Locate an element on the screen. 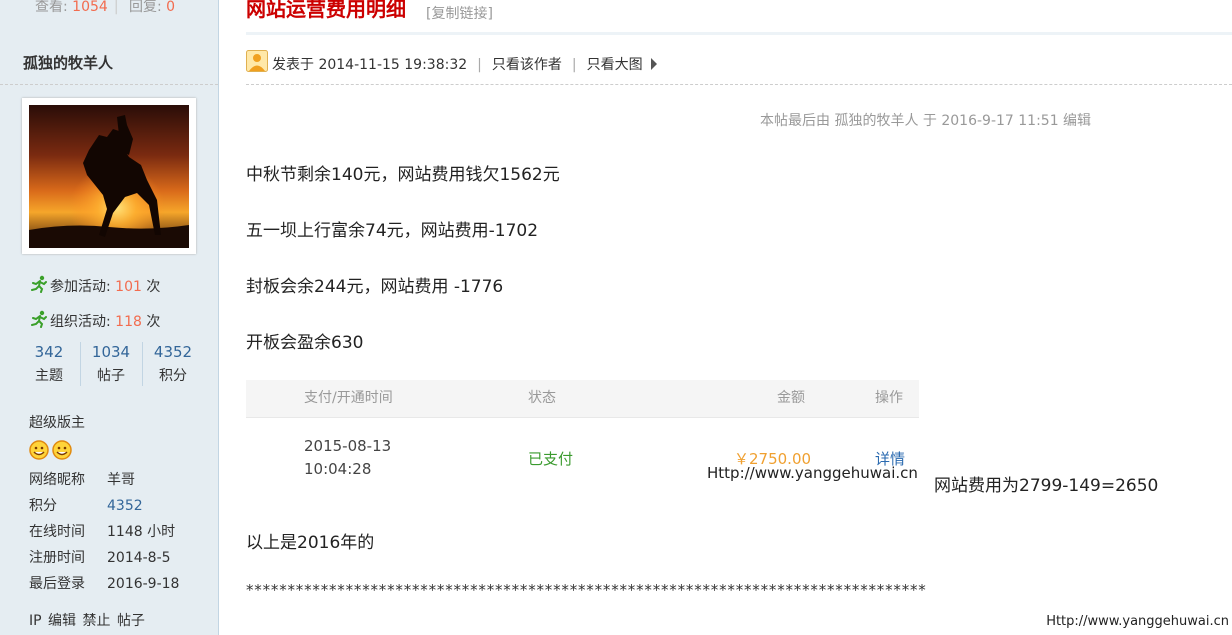  only-large-images-link: 只看大图 is located at coordinates (615, 65).